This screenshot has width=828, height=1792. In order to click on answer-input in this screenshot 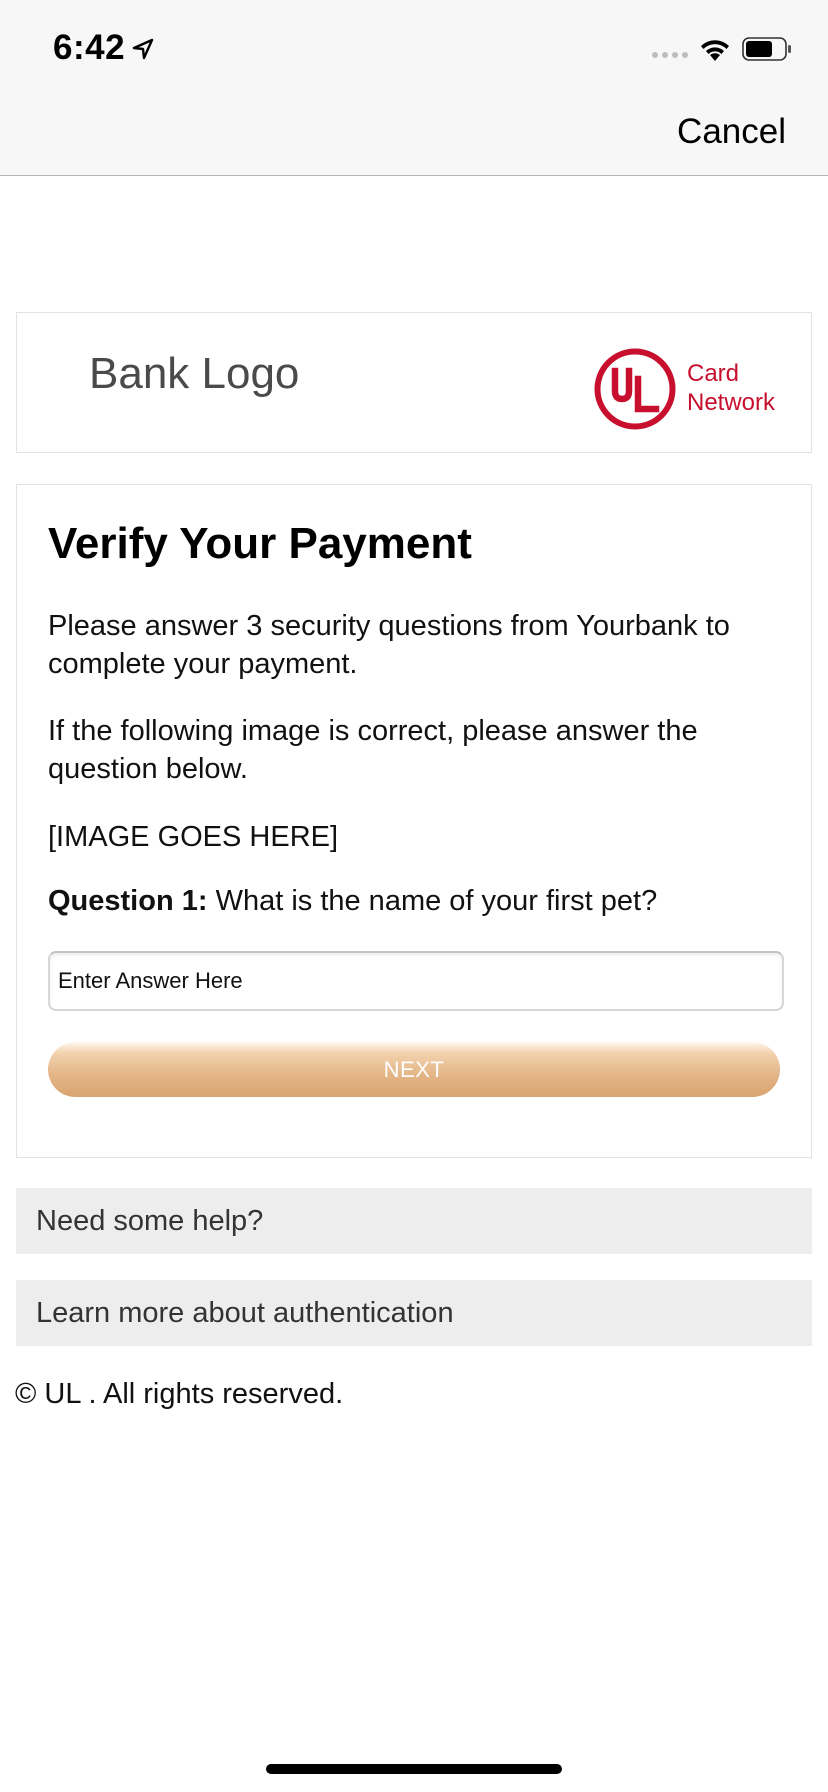, I will do `click(416, 981)`.